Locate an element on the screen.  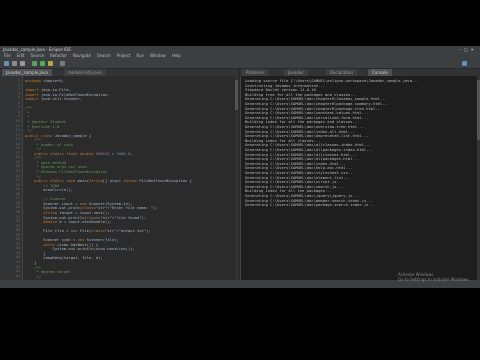
menu-item-window: Window is located at coordinates (158, 55).